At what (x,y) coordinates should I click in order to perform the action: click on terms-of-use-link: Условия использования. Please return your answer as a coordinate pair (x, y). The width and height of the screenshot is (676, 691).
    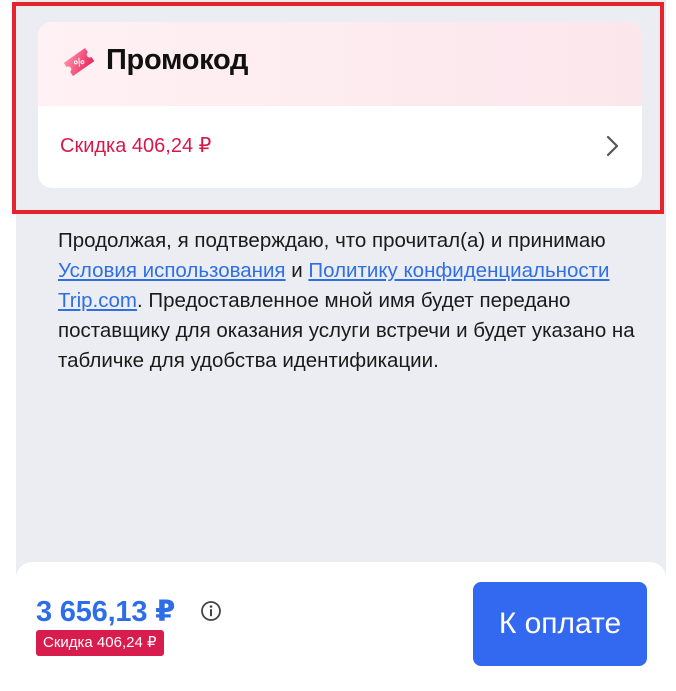
    Looking at the image, I should click on (172, 270).